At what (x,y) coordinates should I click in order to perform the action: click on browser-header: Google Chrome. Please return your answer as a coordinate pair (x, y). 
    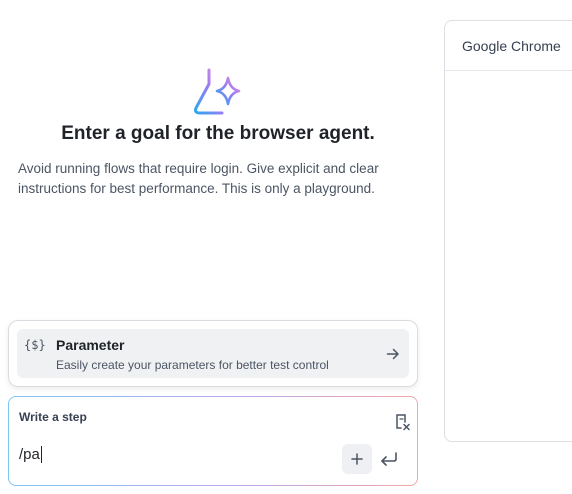
    Looking at the image, I should click on (508, 46).